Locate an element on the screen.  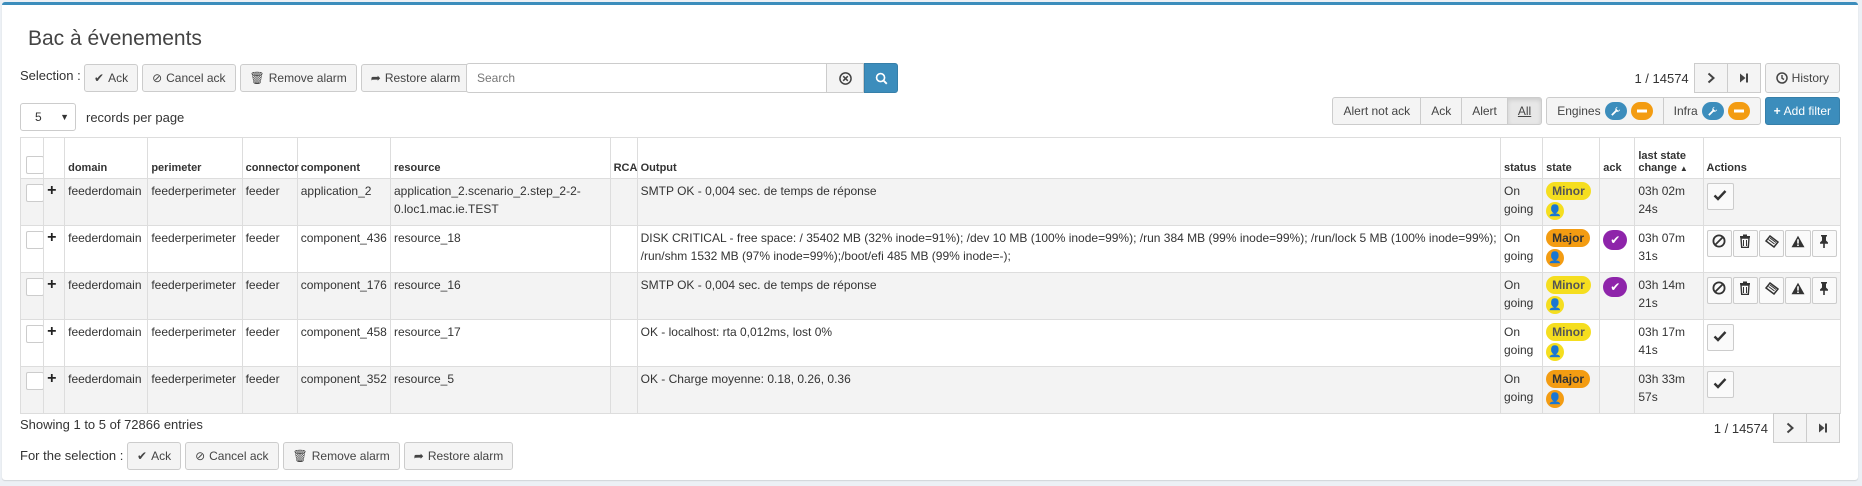
records-per-page-select: 5 ▼ is located at coordinates (48, 117).